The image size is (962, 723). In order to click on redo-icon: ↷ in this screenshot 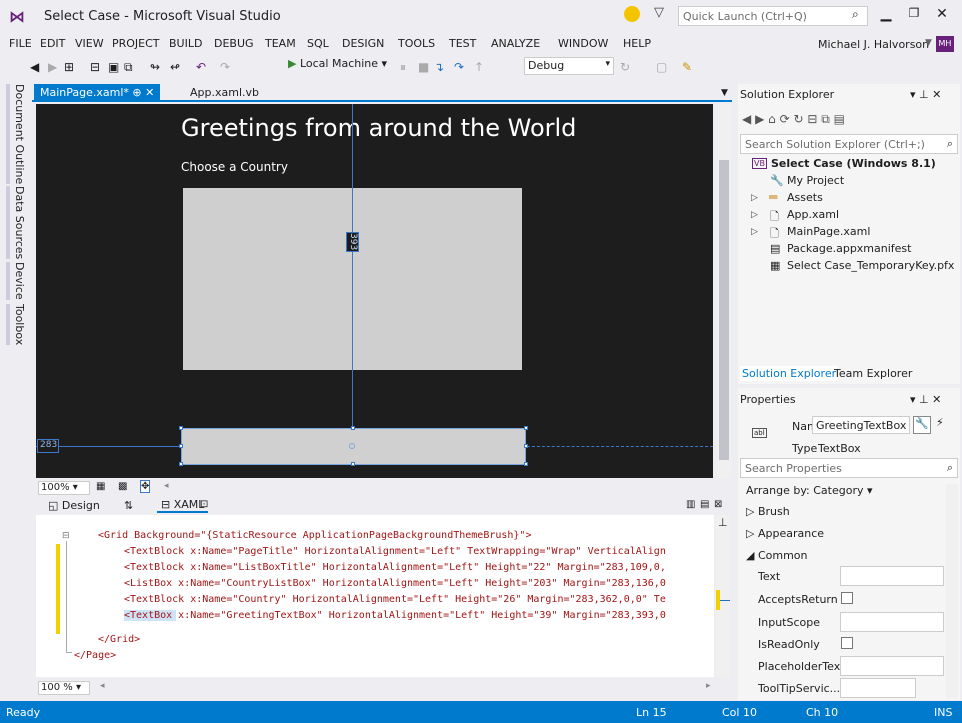, I will do `click(225, 67)`.